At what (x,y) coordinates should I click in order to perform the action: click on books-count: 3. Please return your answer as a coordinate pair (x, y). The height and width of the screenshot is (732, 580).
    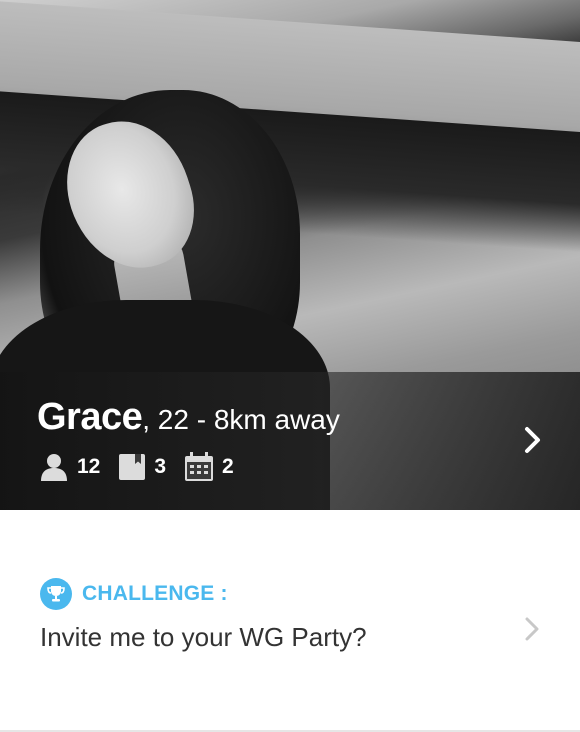
    Looking at the image, I should click on (160, 466).